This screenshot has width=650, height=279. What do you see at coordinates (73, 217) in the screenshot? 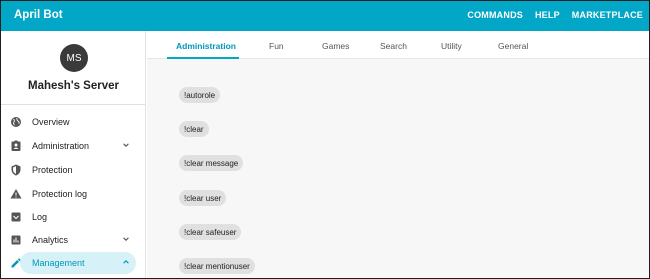
I see `sidebar-item-log: Log` at bounding box center [73, 217].